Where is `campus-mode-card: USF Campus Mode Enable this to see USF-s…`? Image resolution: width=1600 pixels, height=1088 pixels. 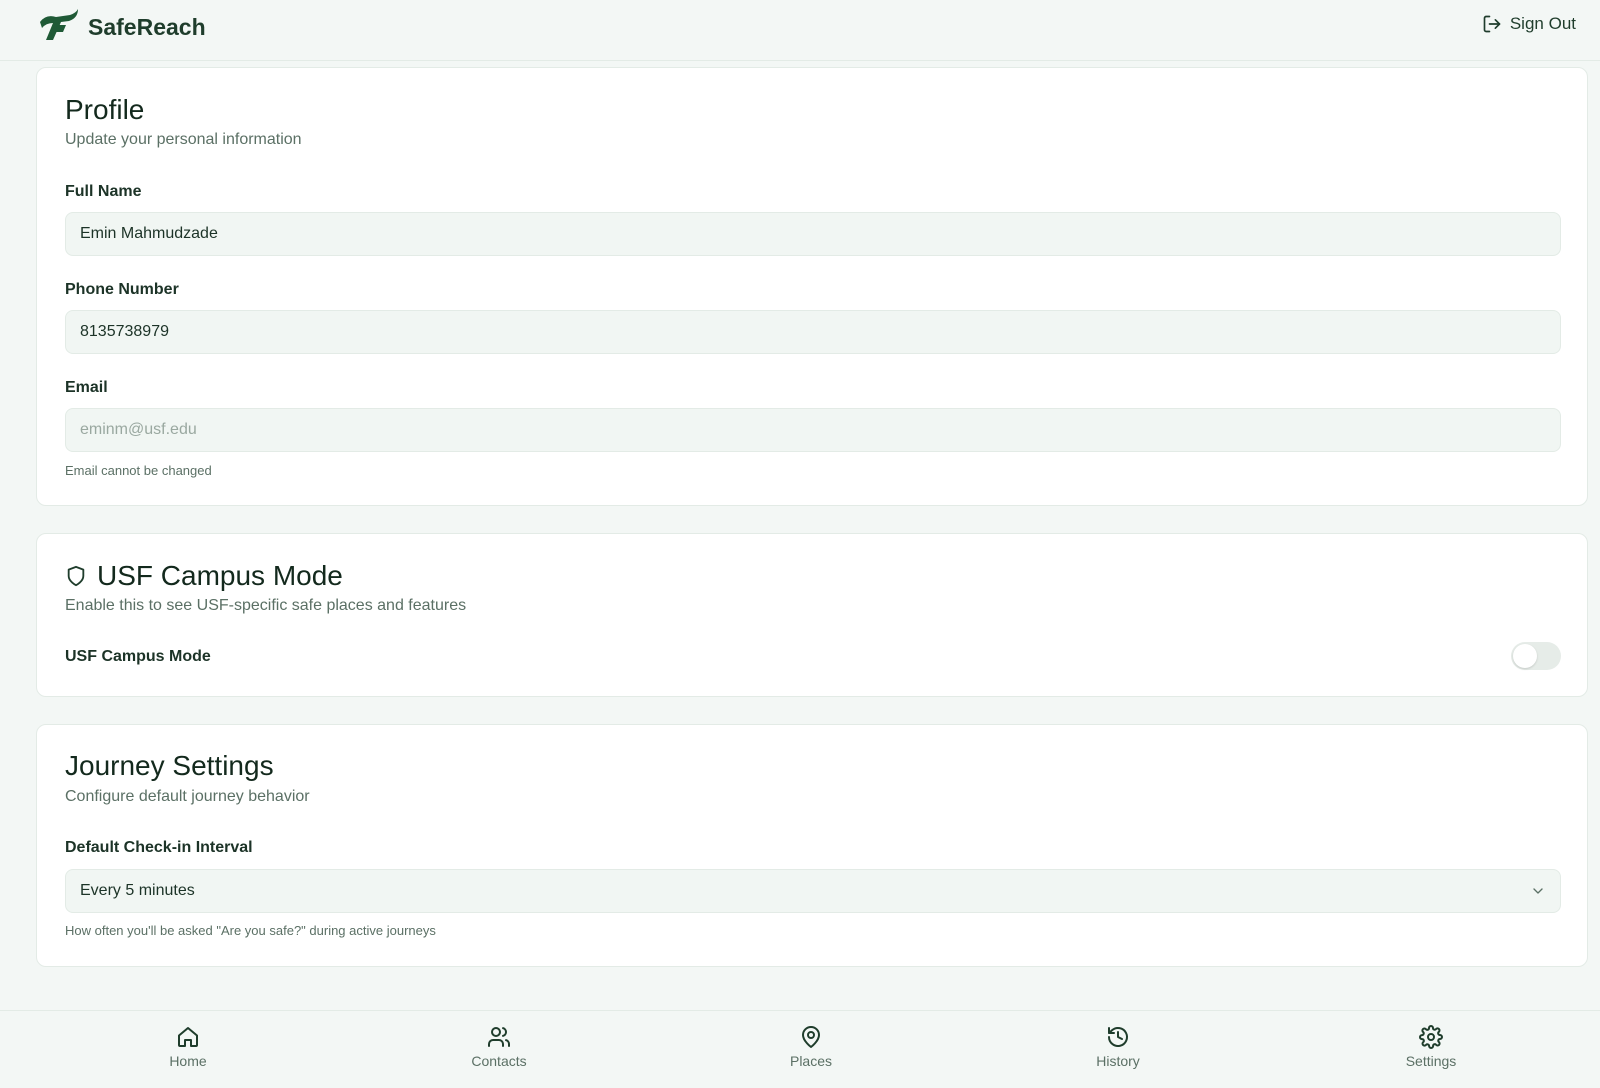
campus-mode-card: USF Campus Mode Enable this to see USF-s… is located at coordinates (812, 615).